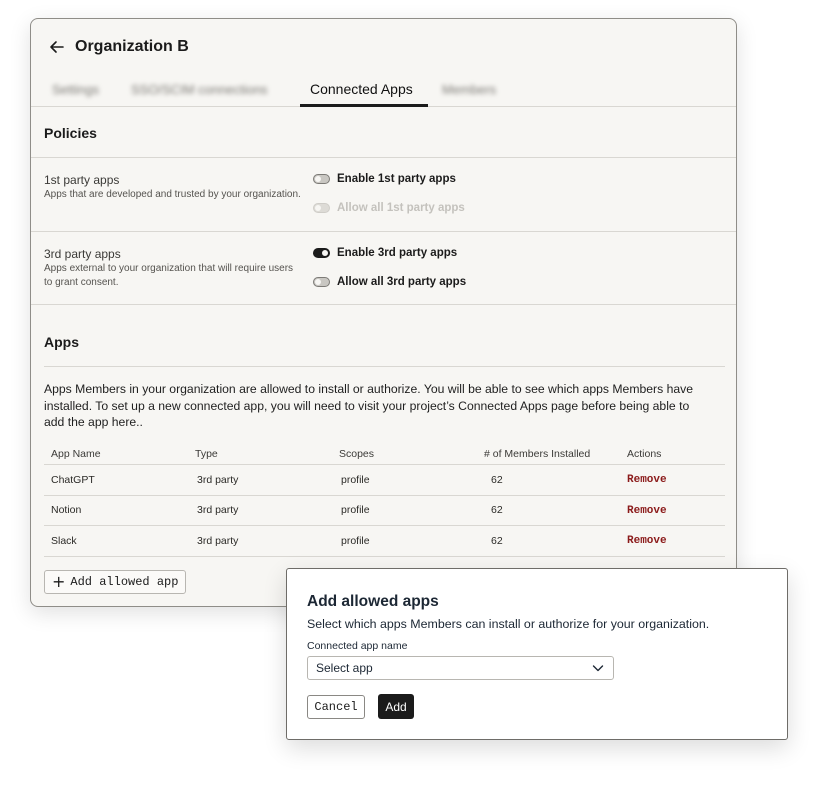  I want to click on toggle-label: Enable 3rd party apps, so click(397, 253).